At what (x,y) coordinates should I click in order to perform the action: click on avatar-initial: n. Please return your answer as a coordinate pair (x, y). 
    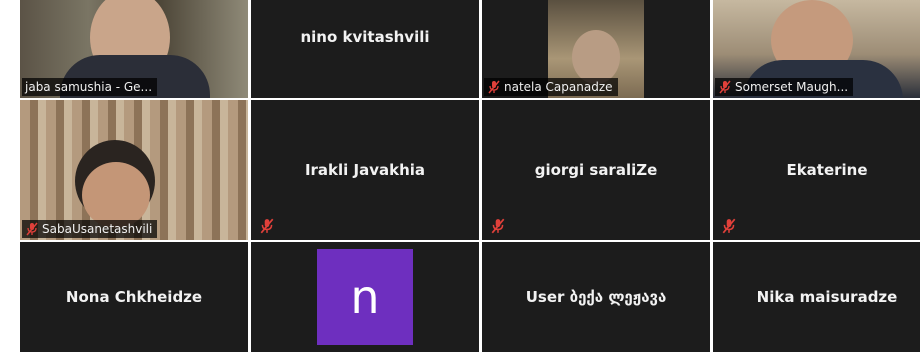
    Looking at the image, I should click on (365, 297).